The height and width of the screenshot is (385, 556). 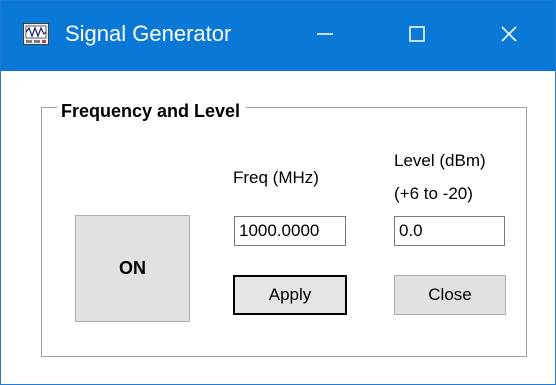 I want to click on signal-generator-app-icon, so click(x=36, y=34).